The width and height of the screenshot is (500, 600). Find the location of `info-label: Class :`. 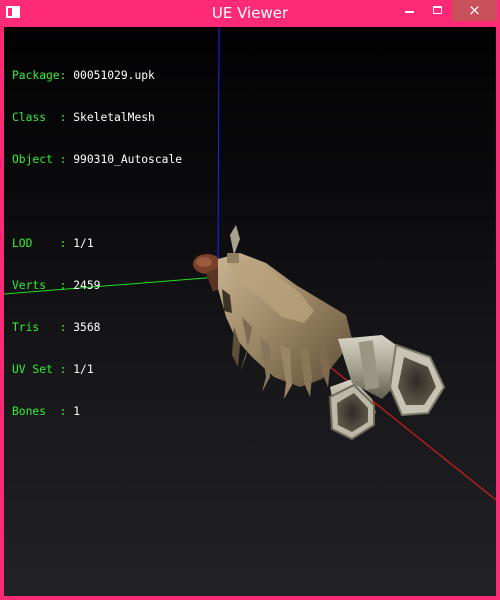

info-label: Class : is located at coordinates (39, 117).